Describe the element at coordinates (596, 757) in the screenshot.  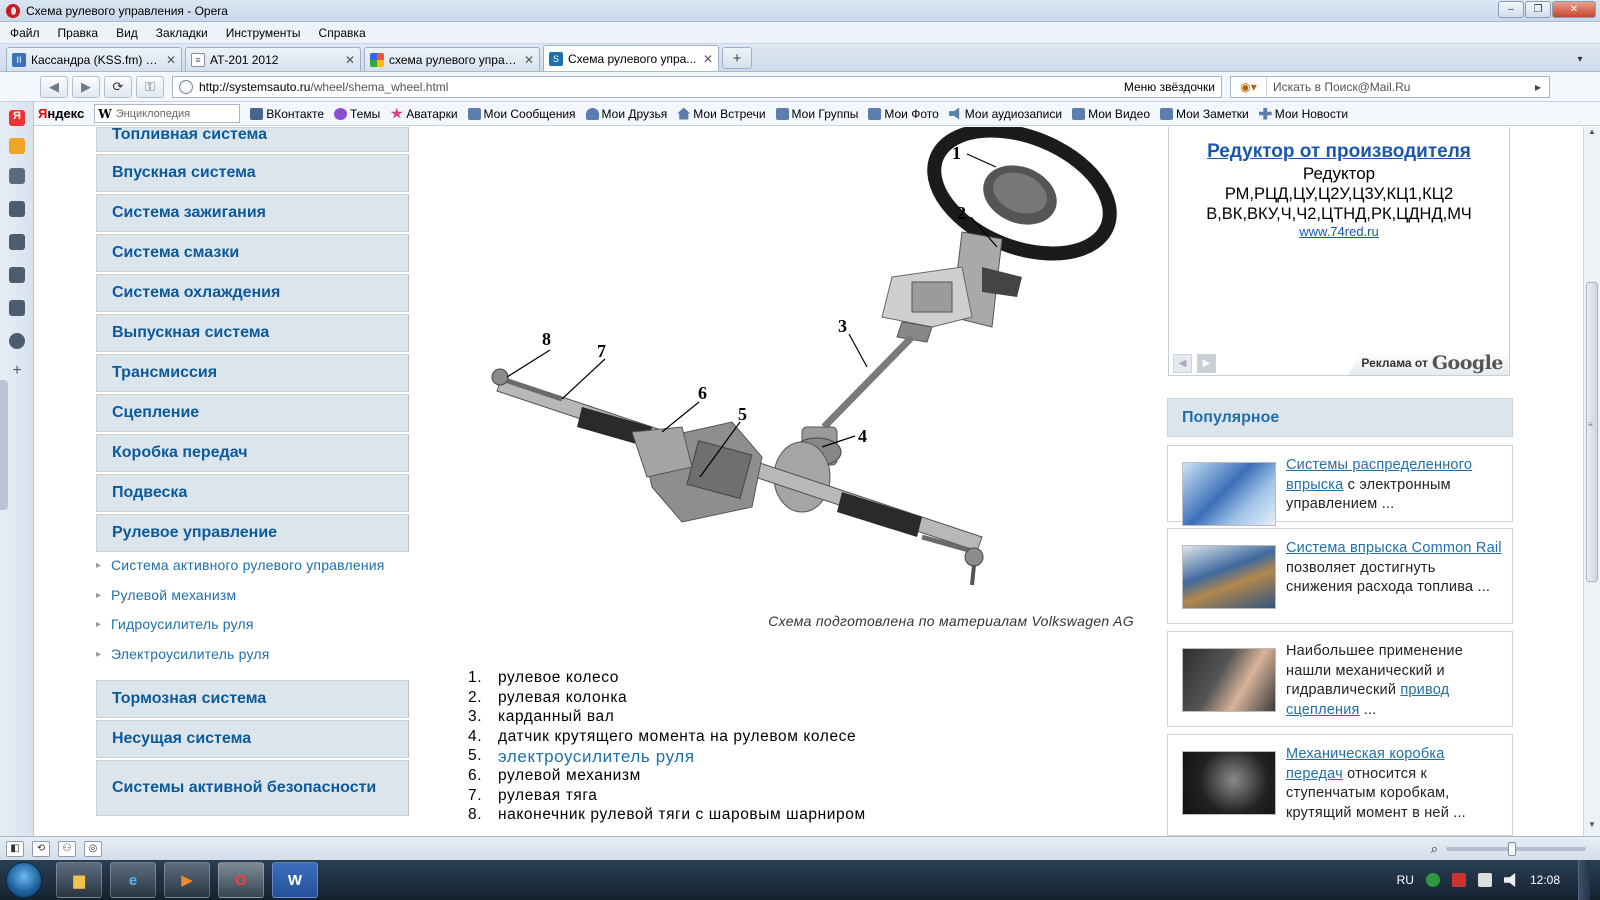
I see `electric-power-steering-link: электроусилитель руля` at that location.